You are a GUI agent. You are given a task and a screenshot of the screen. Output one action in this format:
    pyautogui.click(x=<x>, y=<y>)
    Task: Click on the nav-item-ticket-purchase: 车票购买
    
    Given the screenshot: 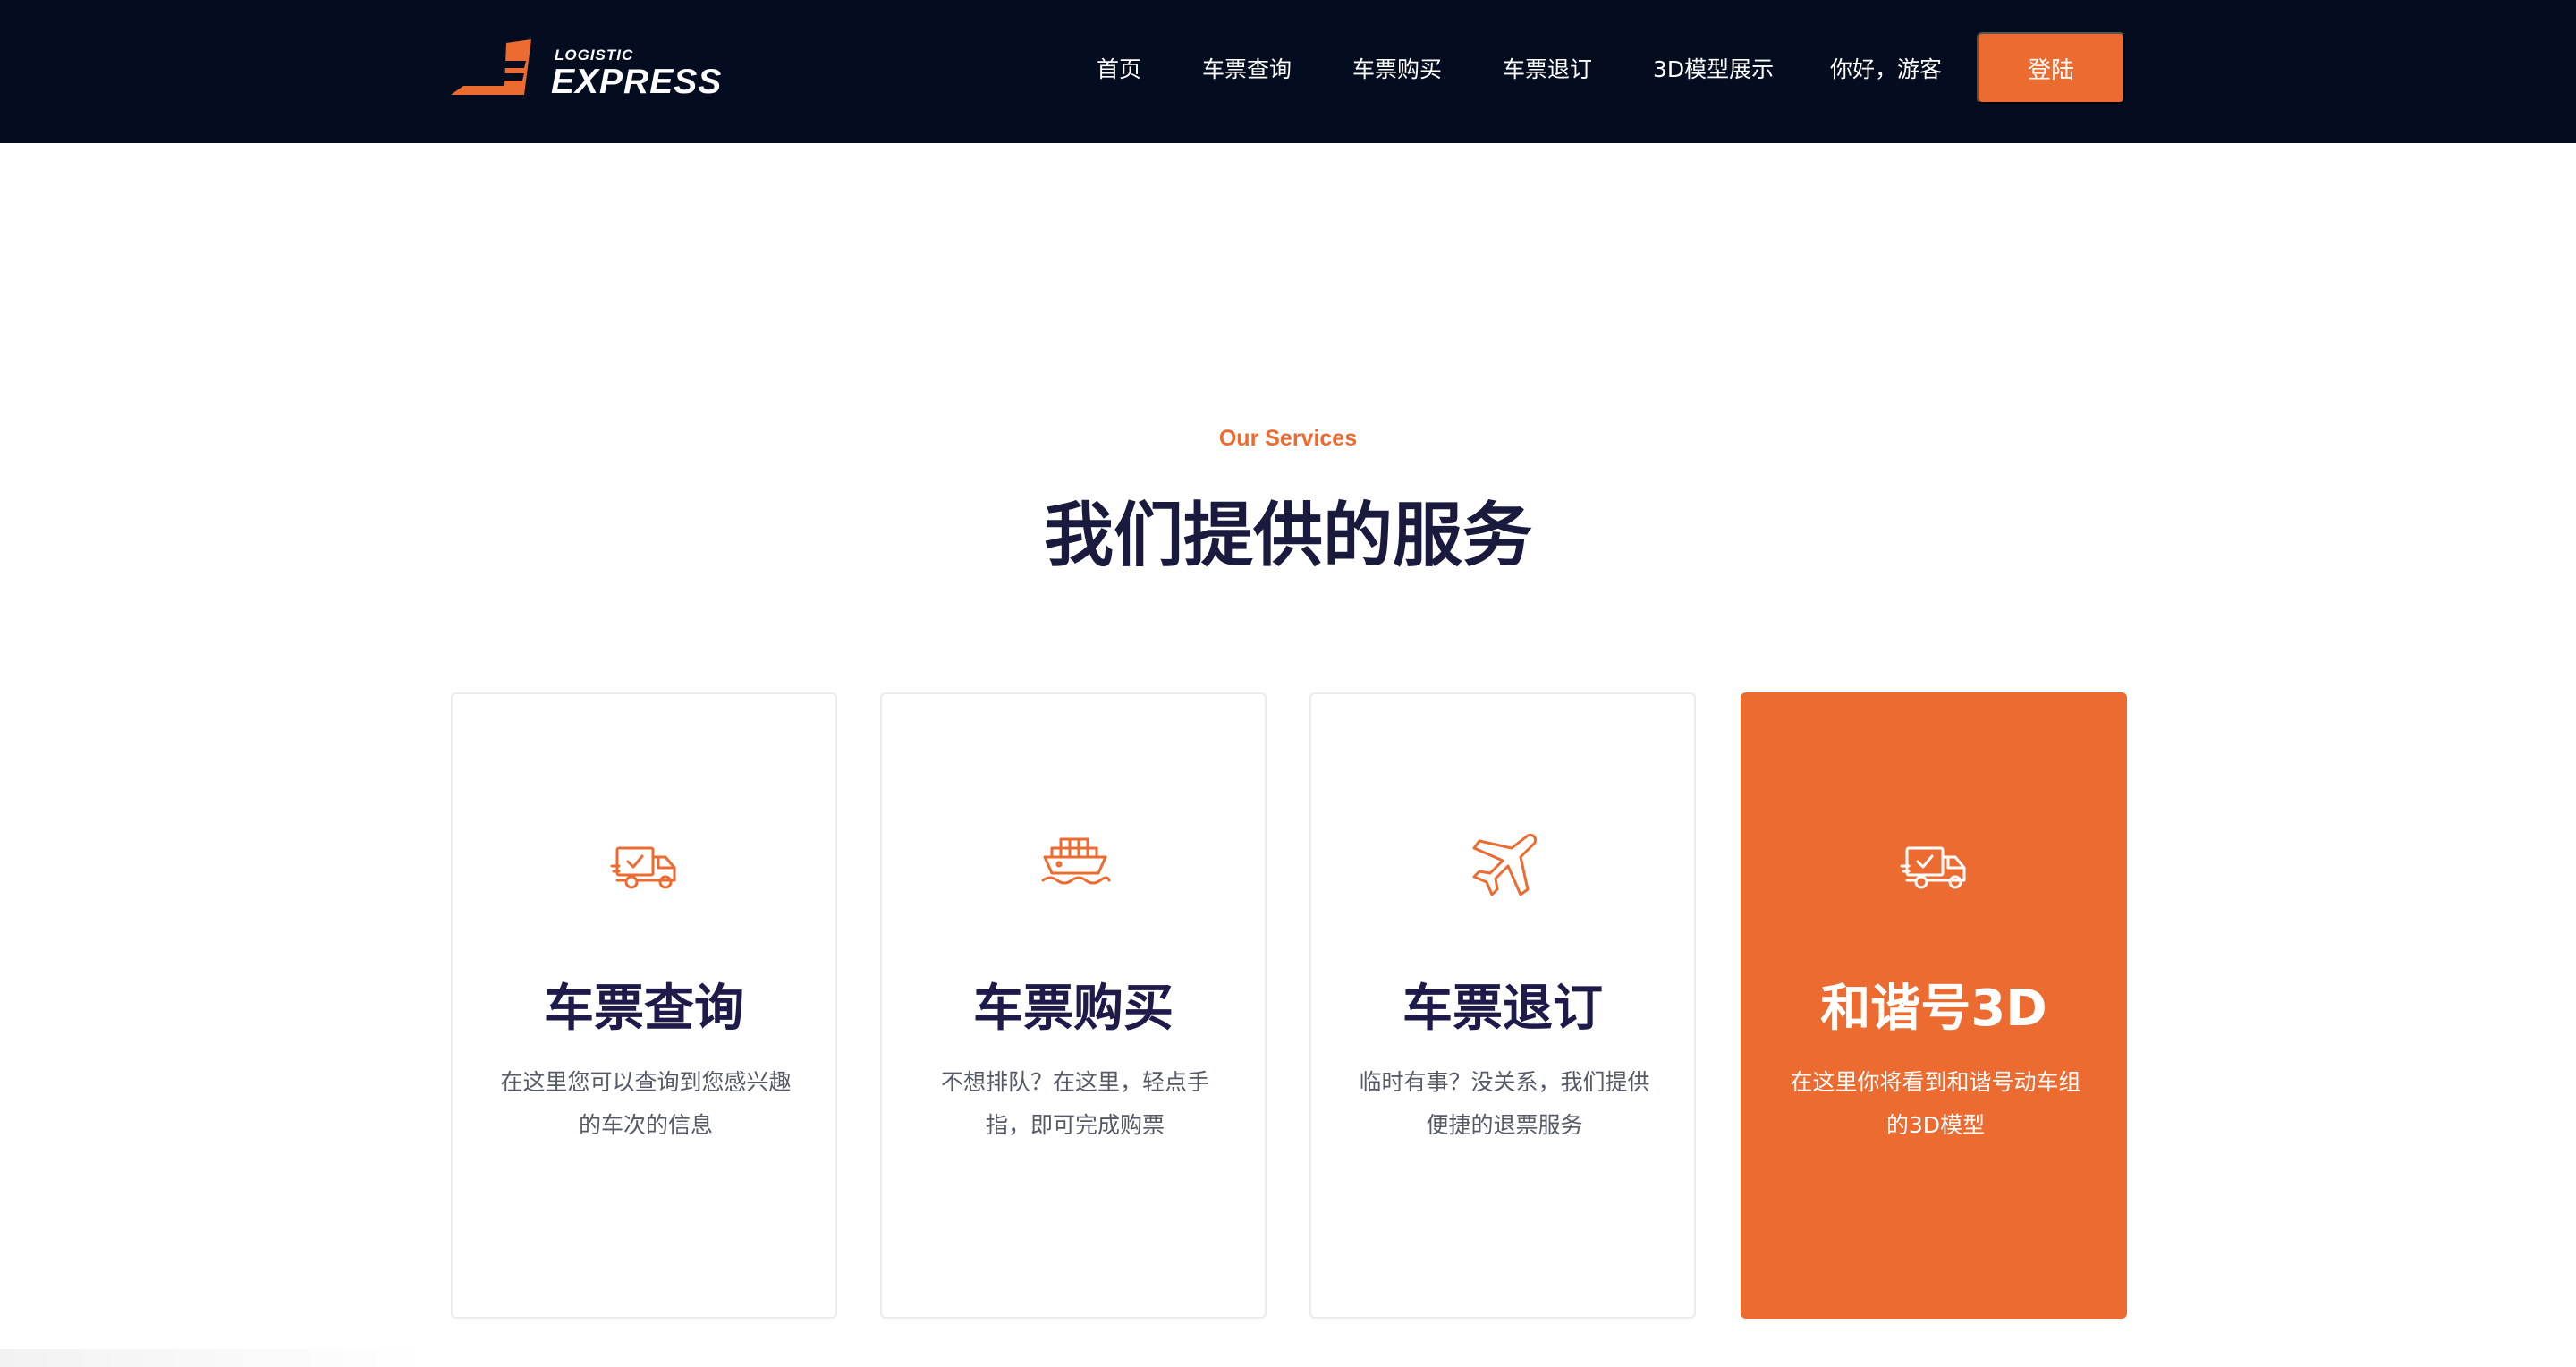 What is the action you would take?
    pyautogui.click(x=1397, y=70)
    